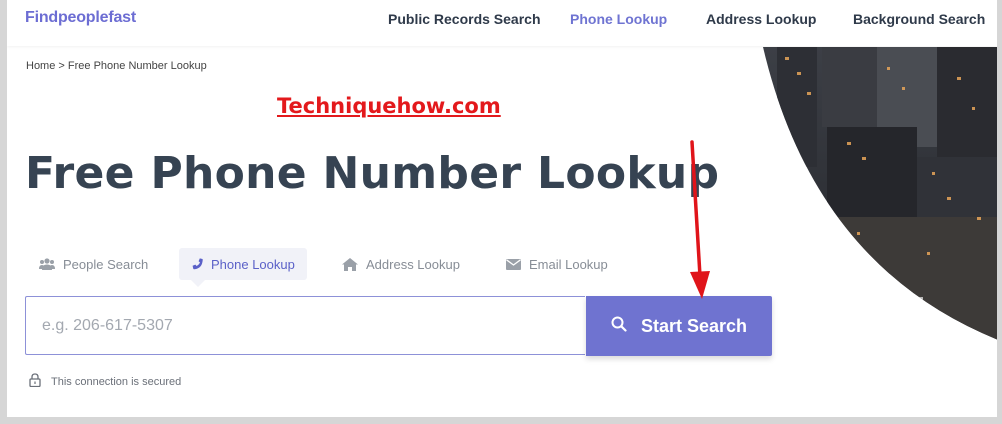 The image size is (1002, 424). Describe the element at coordinates (389, 106) in the screenshot. I see `watermark-text: Techniquehow.com` at that location.